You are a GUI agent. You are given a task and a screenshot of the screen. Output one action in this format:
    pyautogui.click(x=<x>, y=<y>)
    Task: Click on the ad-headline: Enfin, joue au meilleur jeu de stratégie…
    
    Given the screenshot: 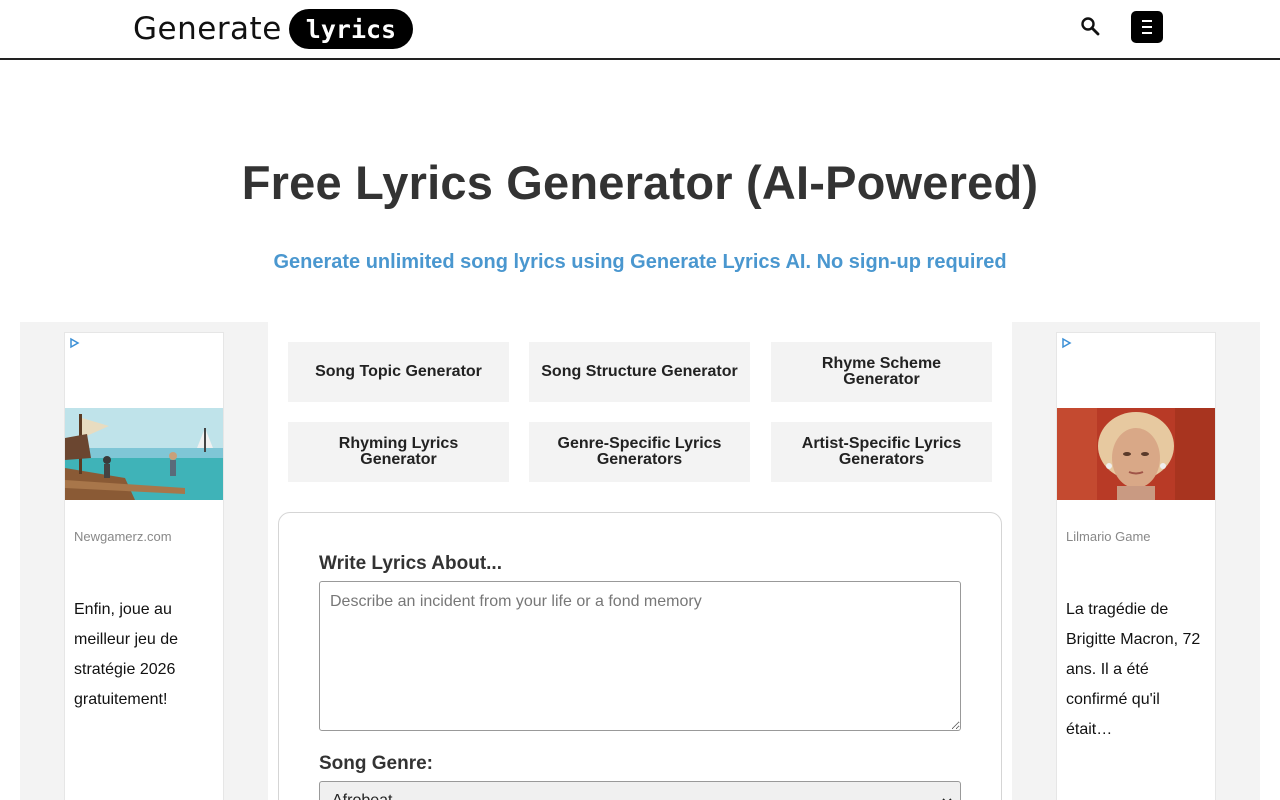 What is the action you would take?
    pyautogui.click(x=144, y=655)
    